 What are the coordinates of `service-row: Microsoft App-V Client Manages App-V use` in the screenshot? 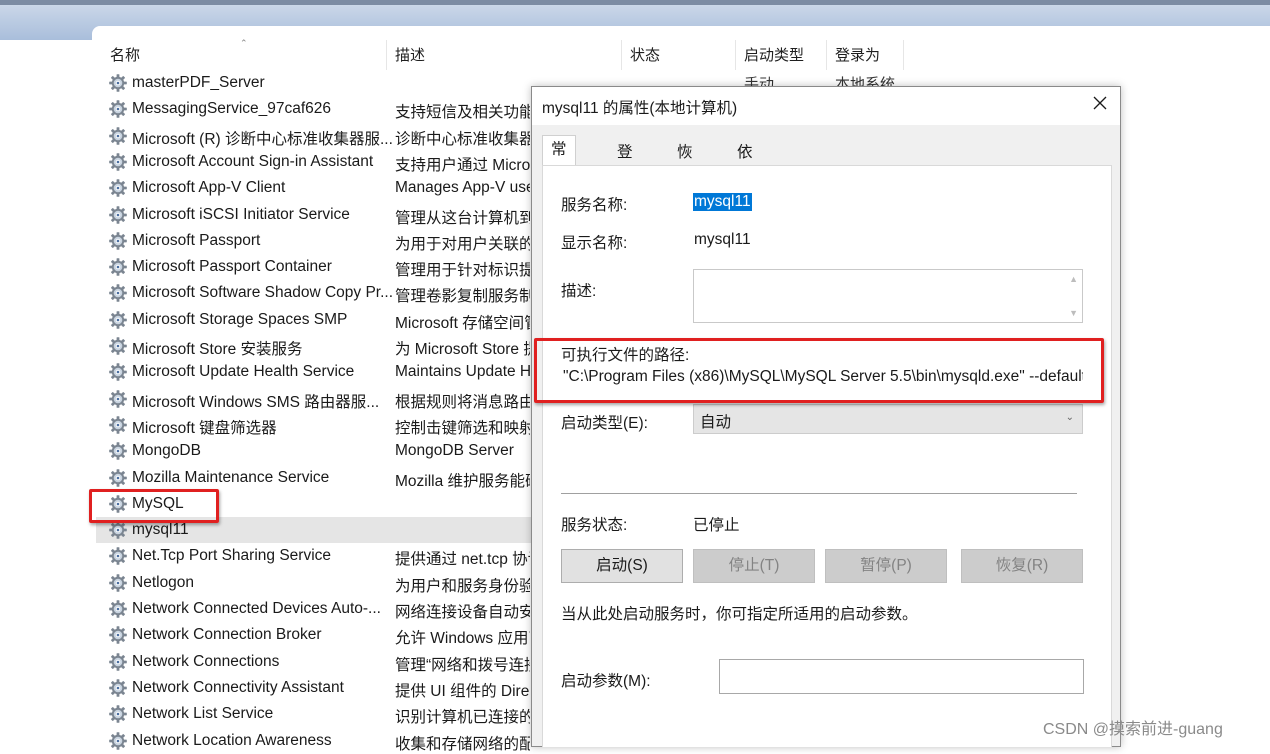 It's located at (320, 188).